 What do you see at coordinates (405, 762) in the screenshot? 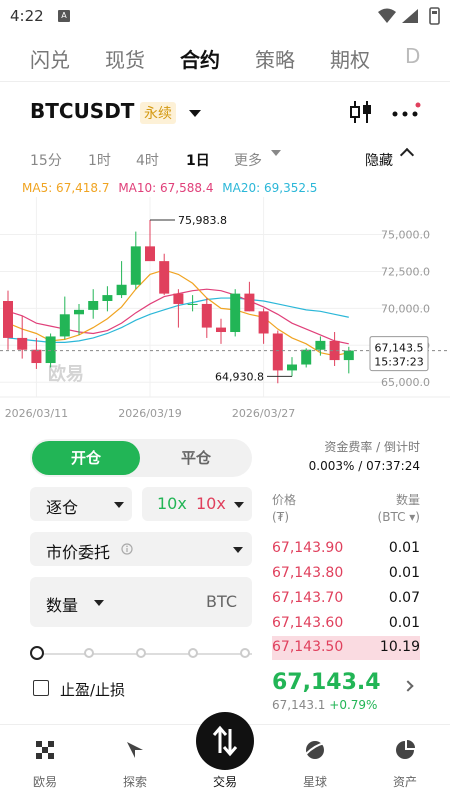
I see `bottom-nav-assets: 资产` at bounding box center [405, 762].